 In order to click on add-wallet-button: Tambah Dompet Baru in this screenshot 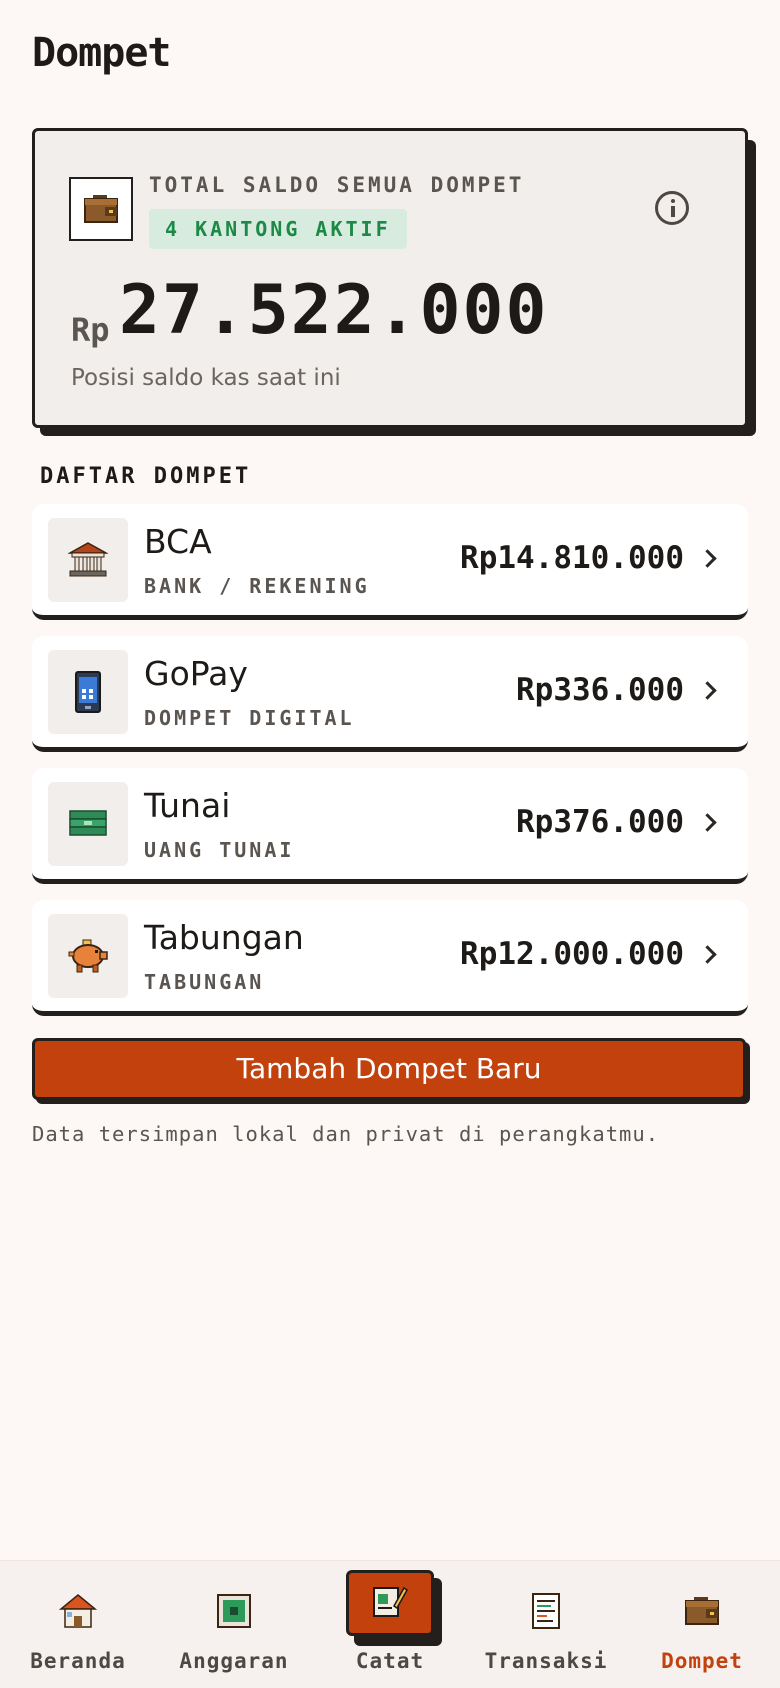, I will do `click(389, 1069)`.